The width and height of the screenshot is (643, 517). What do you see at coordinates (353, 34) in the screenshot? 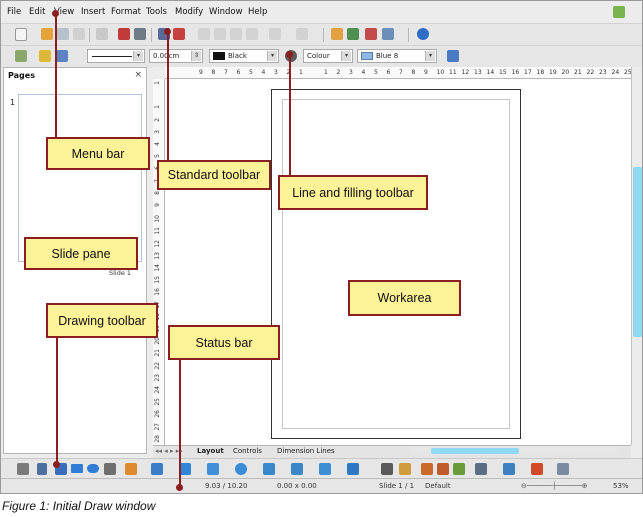
I see `navigator-icon` at bounding box center [353, 34].